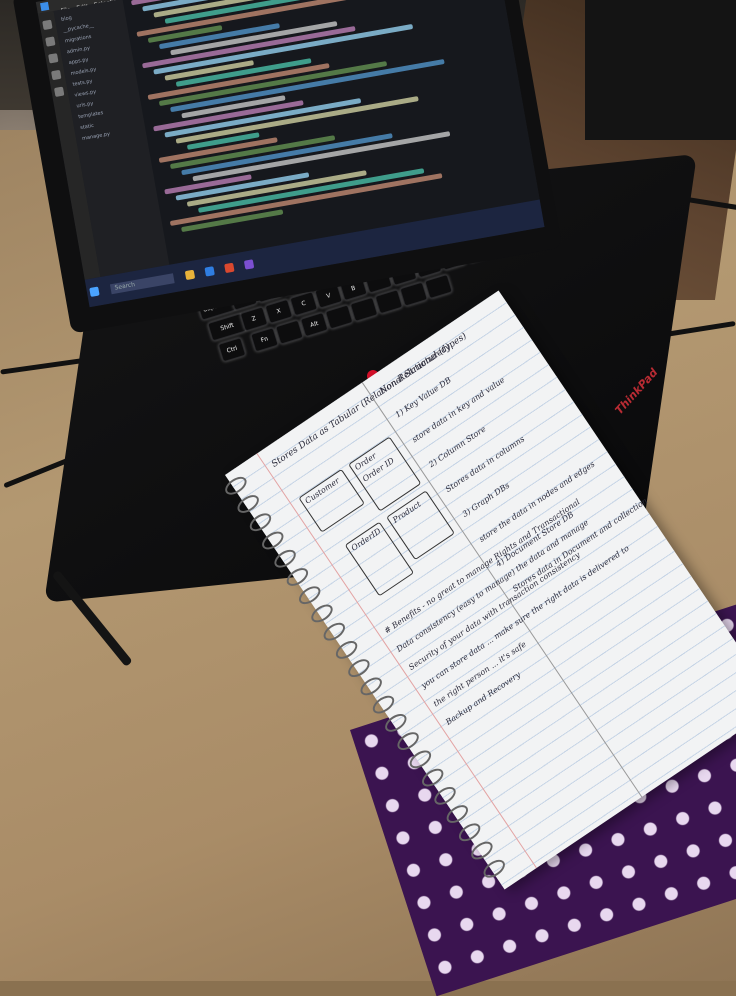 The width and height of the screenshot is (736, 996). Describe the element at coordinates (314, 324) in the screenshot. I see `keyboard-key: Alt` at that location.